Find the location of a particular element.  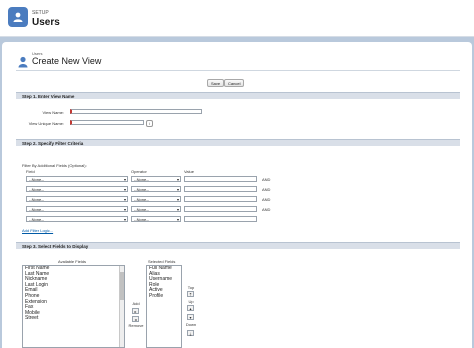

view-name-label: View Name: is located at coordinates (53, 112).